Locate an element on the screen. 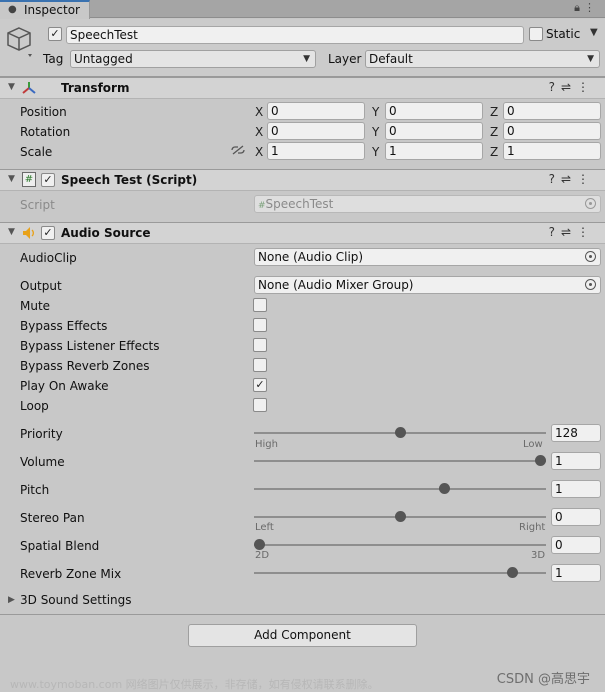 The height and width of the screenshot is (692, 605). position-z-field: 0 is located at coordinates (552, 111).